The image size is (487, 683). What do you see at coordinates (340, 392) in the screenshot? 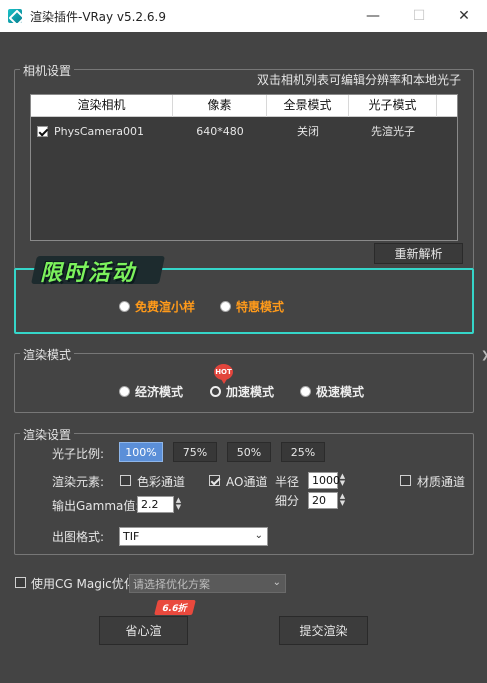
I see `turbo-mode-label: 极速模式` at bounding box center [340, 392].